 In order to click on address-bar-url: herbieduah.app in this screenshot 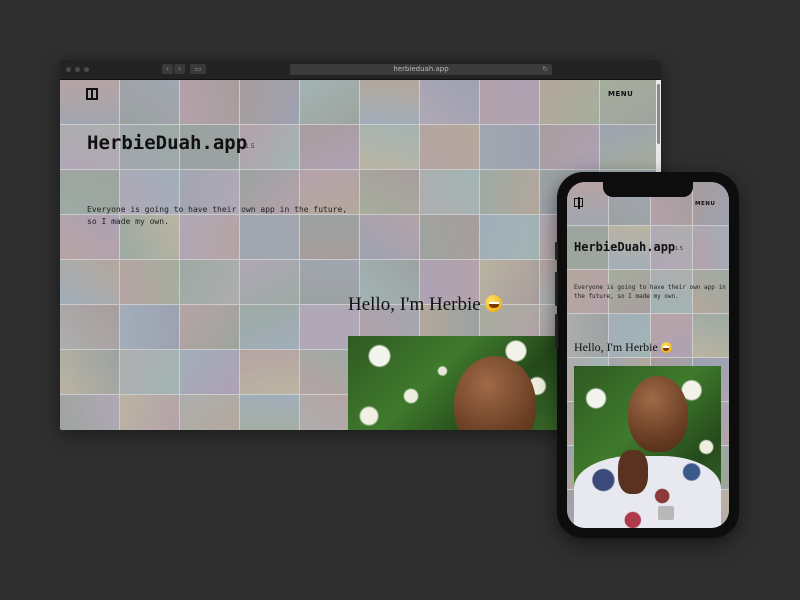, I will do `click(421, 69)`.